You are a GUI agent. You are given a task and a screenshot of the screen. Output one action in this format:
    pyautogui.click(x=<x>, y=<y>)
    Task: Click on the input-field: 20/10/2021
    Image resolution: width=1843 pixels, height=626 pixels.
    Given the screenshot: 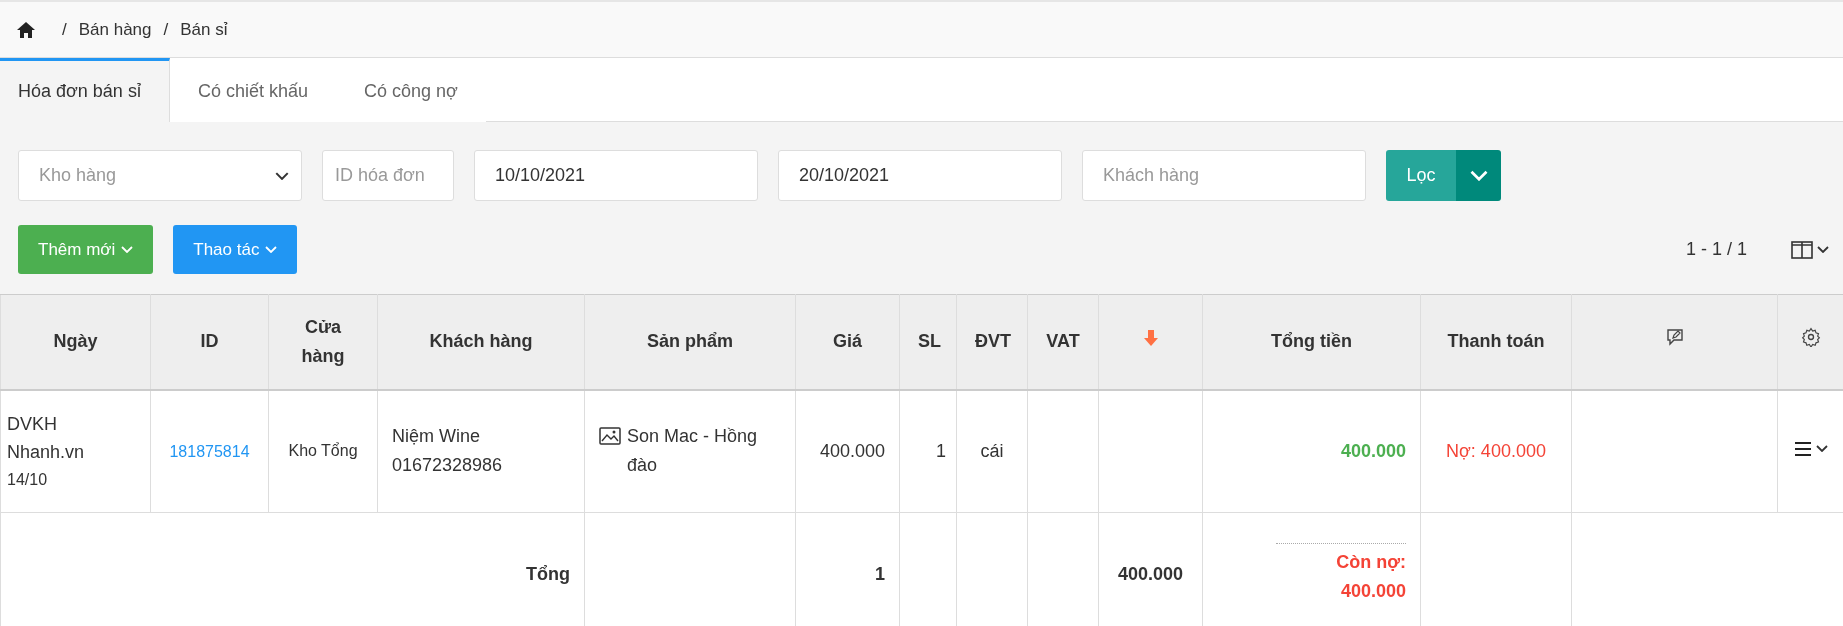 What is the action you would take?
    pyautogui.click(x=920, y=175)
    